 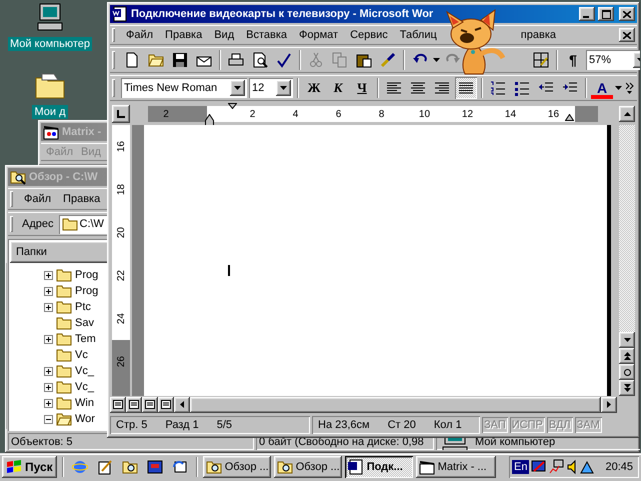 I want to click on down-arrow-icon, so click(x=627, y=340).